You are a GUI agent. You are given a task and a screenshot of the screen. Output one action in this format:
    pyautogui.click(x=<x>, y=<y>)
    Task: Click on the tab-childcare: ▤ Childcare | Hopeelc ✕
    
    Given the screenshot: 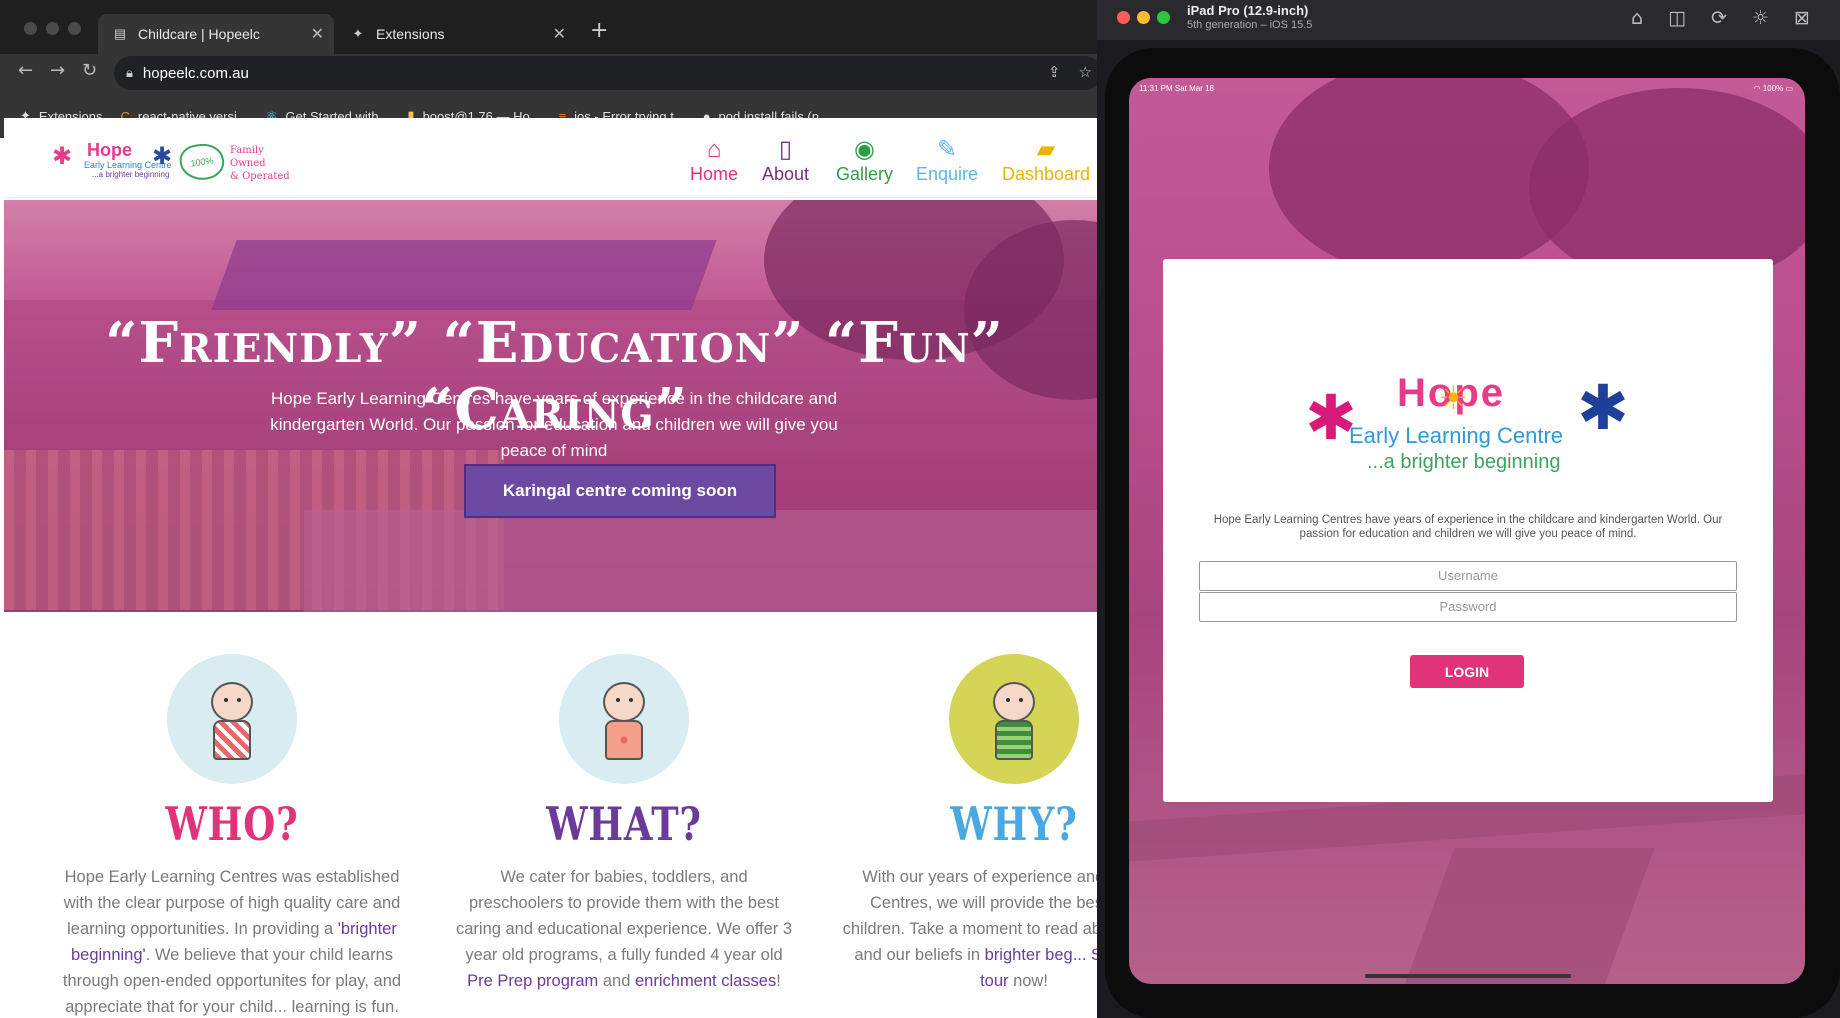 What is the action you would take?
    pyautogui.click(x=216, y=34)
    